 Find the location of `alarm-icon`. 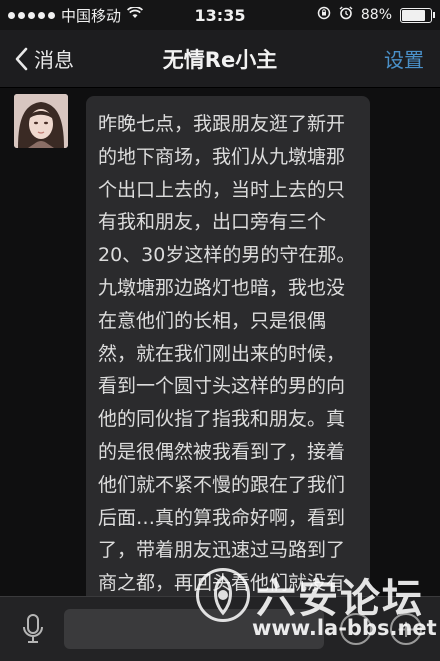

alarm-icon is located at coordinates (346, 15).